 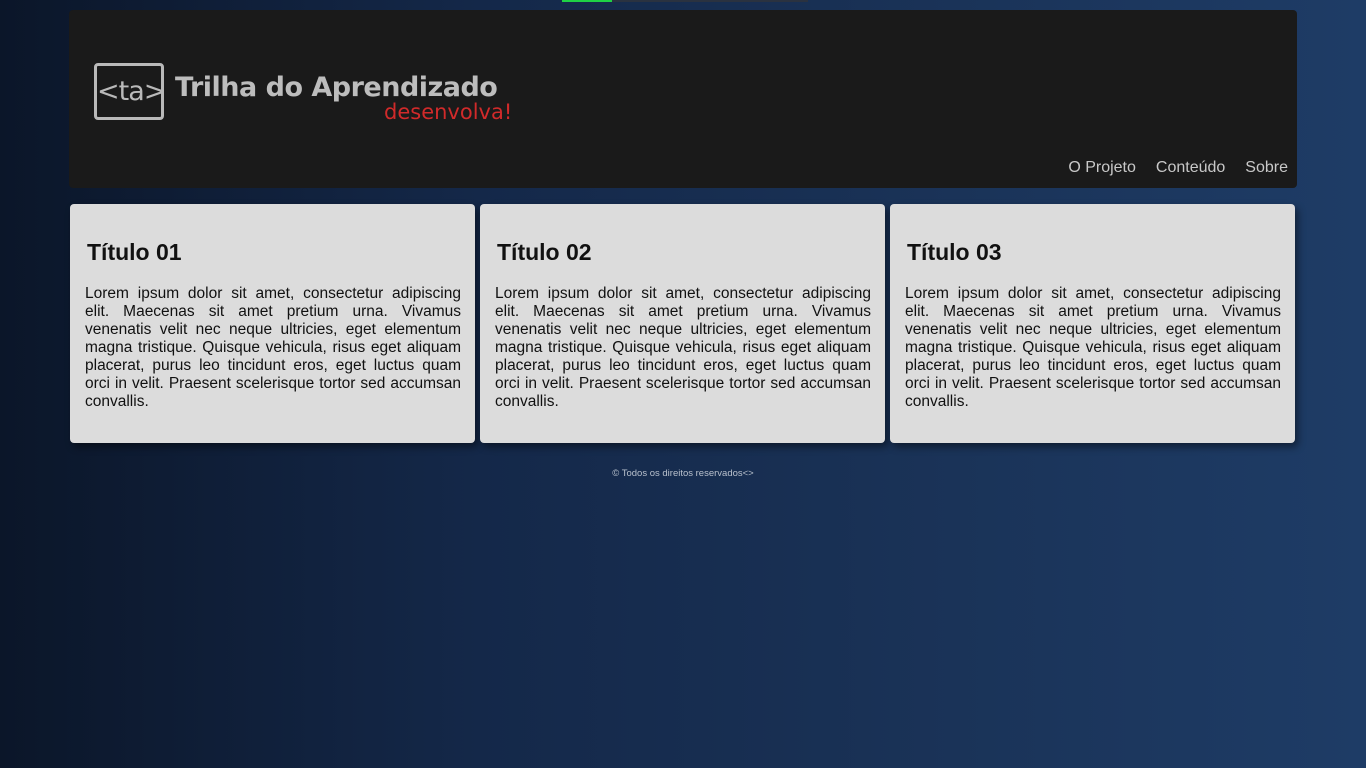 I want to click on nav-link-conteudo: Conteúdo, so click(x=1190, y=168).